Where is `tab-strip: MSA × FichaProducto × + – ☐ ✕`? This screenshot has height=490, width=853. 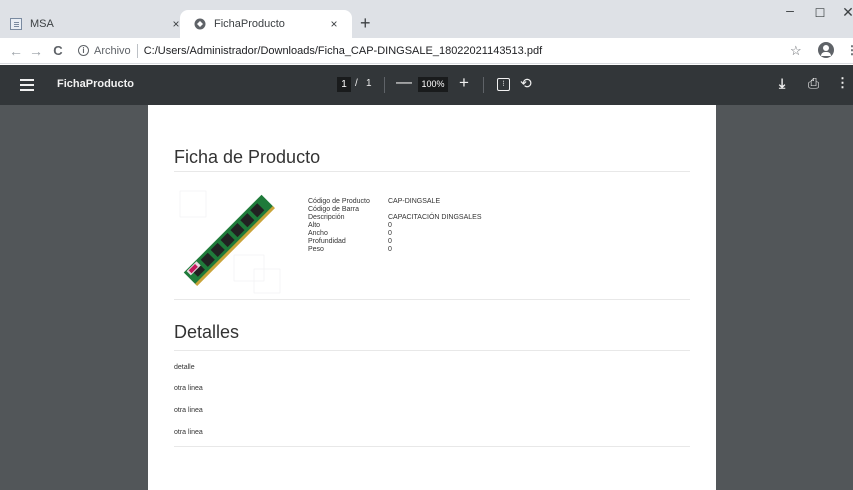
tab-strip: MSA × FichaProducto × + – ☐ ✕ is located at coordinates (426, 19).